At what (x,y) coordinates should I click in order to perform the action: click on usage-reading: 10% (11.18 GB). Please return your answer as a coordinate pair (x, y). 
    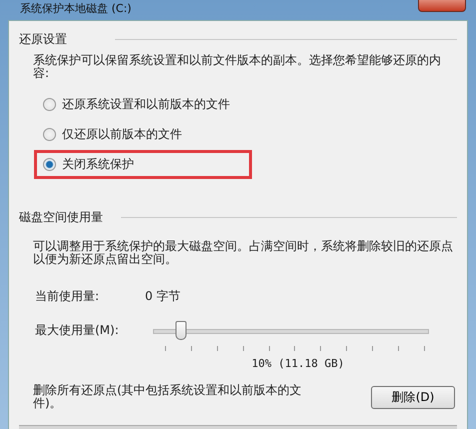
    Looking at the image, I should click on (298, 363).